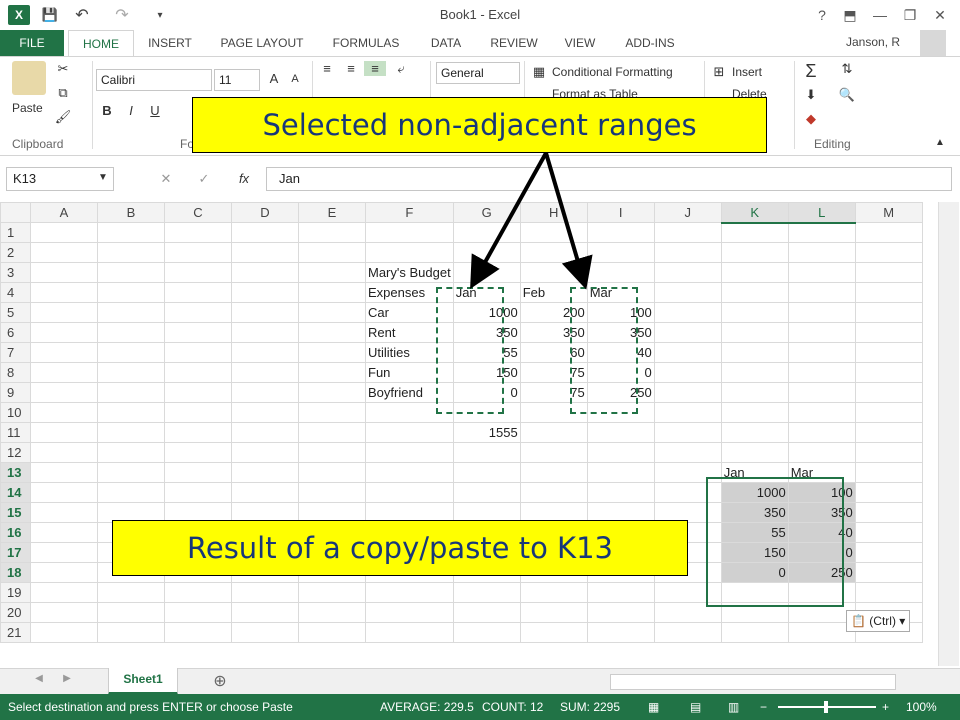 Image resolution: width=960 pixels, height=720 pixels. Describe the element at coordinates (568, 221) in the screenshot. I see `arrow-to-mar` at that location.